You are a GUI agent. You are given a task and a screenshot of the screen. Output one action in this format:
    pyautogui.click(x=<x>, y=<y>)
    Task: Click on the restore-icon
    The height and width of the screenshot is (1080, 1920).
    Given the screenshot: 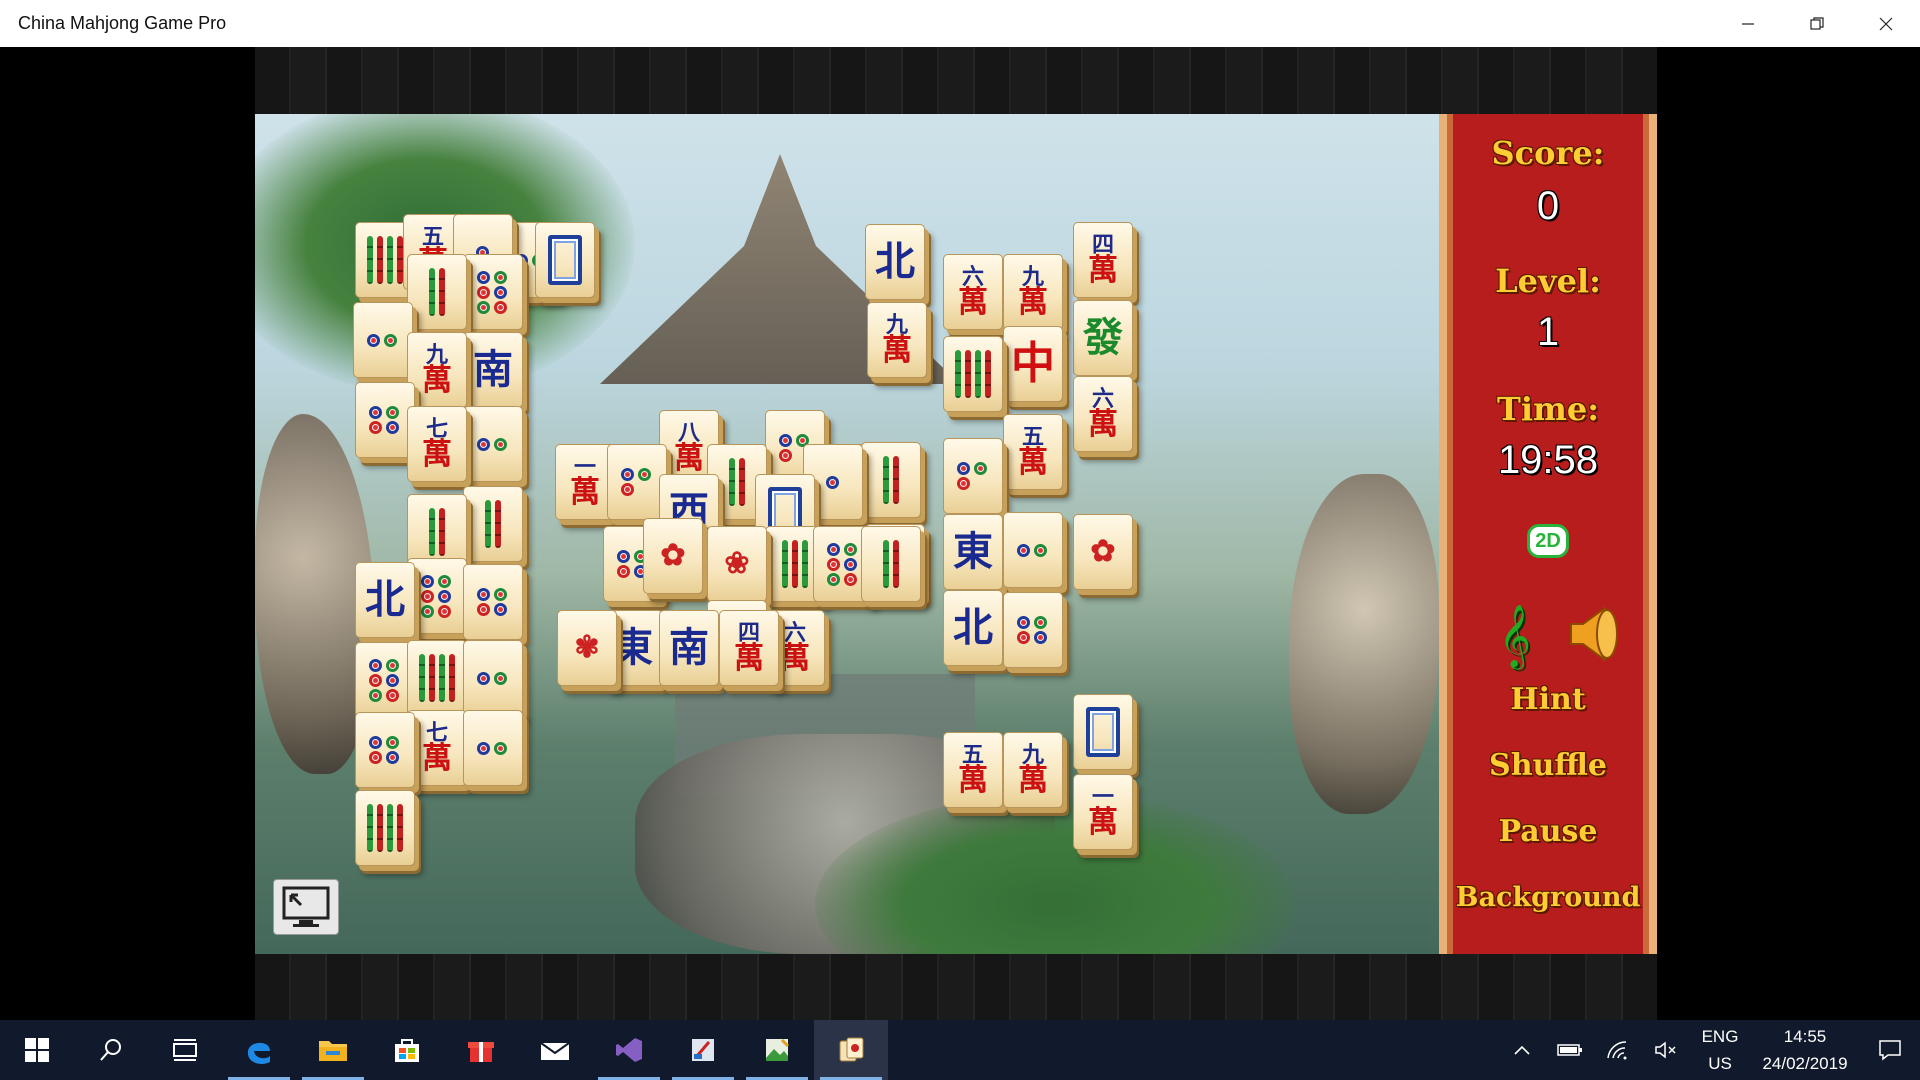 What is the action you would take?
    pyautogui.click(x=1816, y=23)
    